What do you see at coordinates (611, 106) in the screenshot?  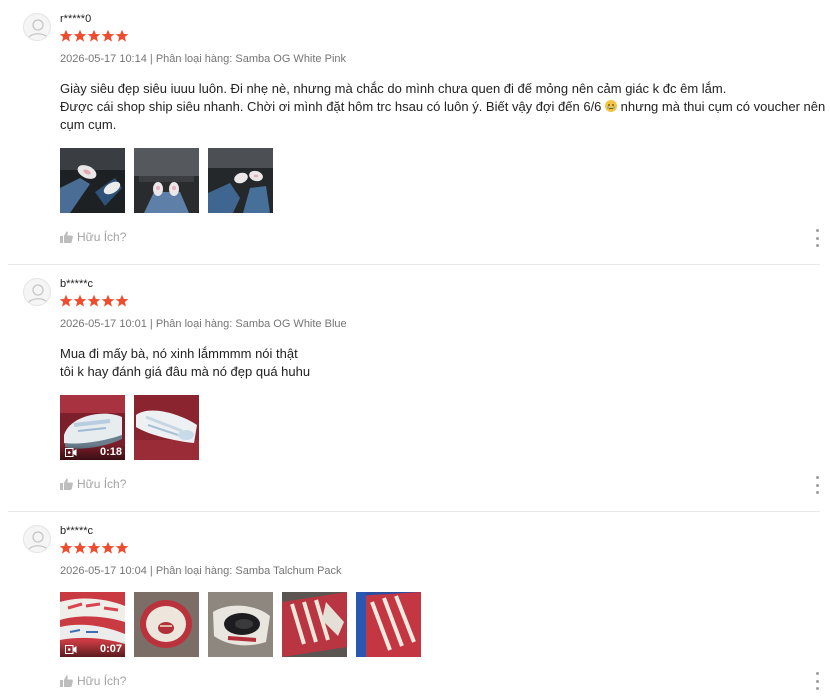 I see `crying-face-icon` at bounding box center [611, 106].